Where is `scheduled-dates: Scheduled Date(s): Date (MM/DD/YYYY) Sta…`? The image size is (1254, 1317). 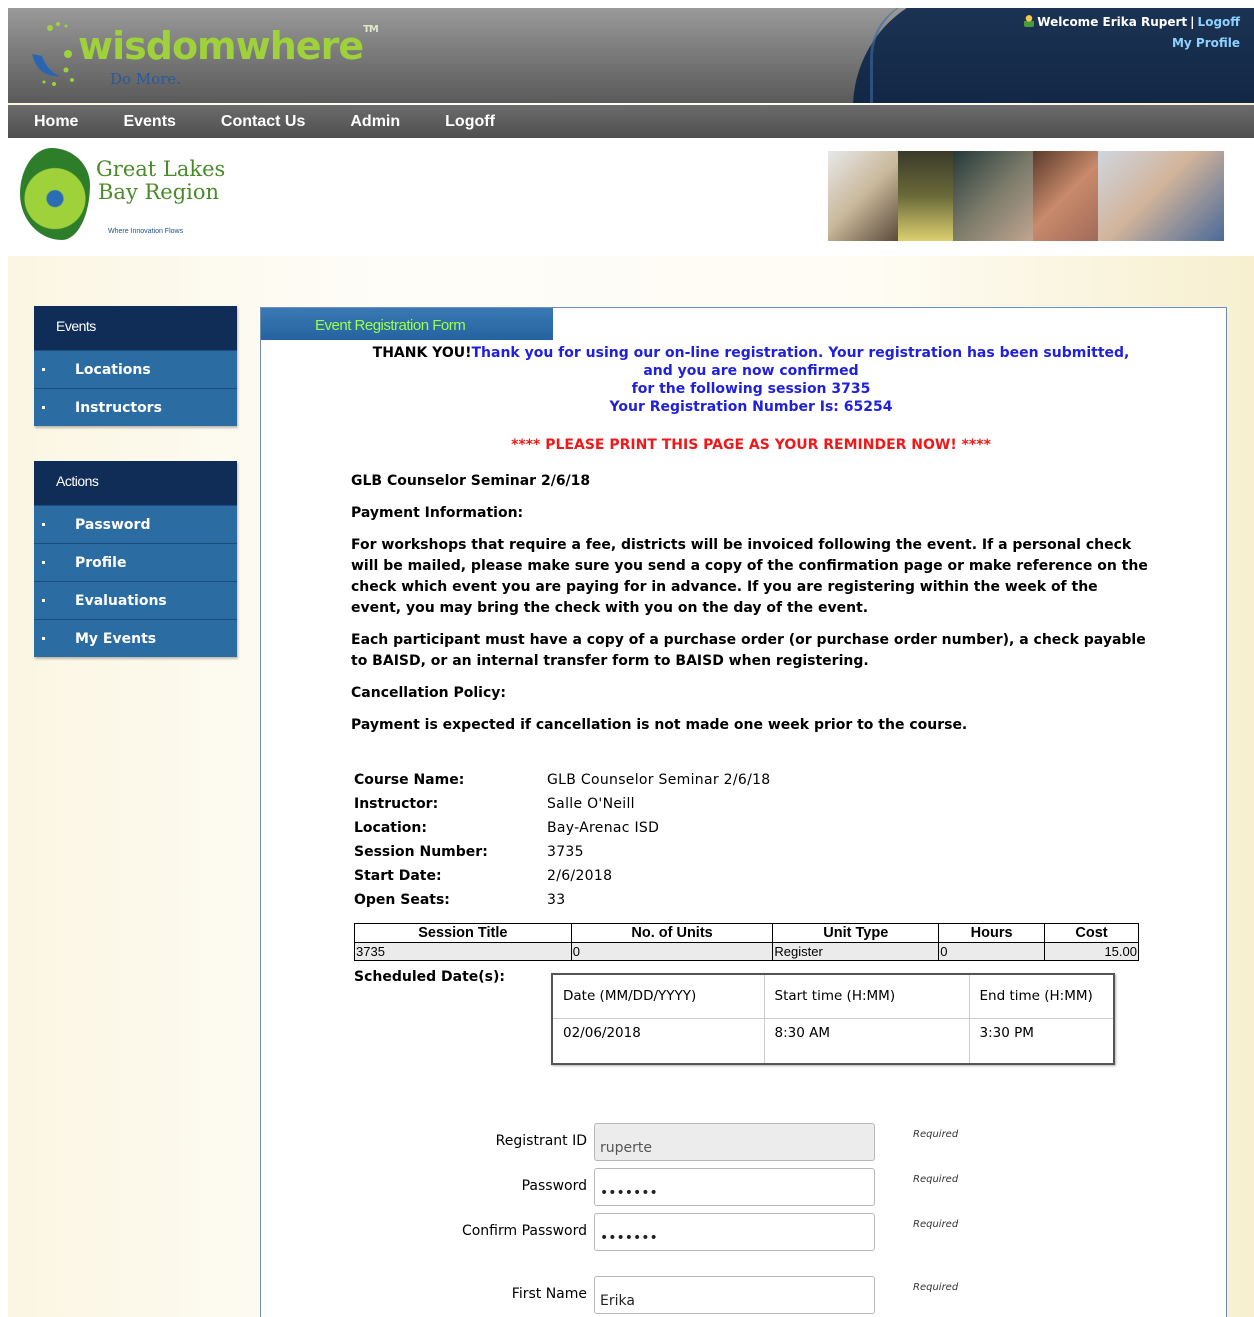 scheduled-dates: Scheduled Date(s): Date (MM/DD/YYYY) Sta… is located at coordinates (751, 1016).